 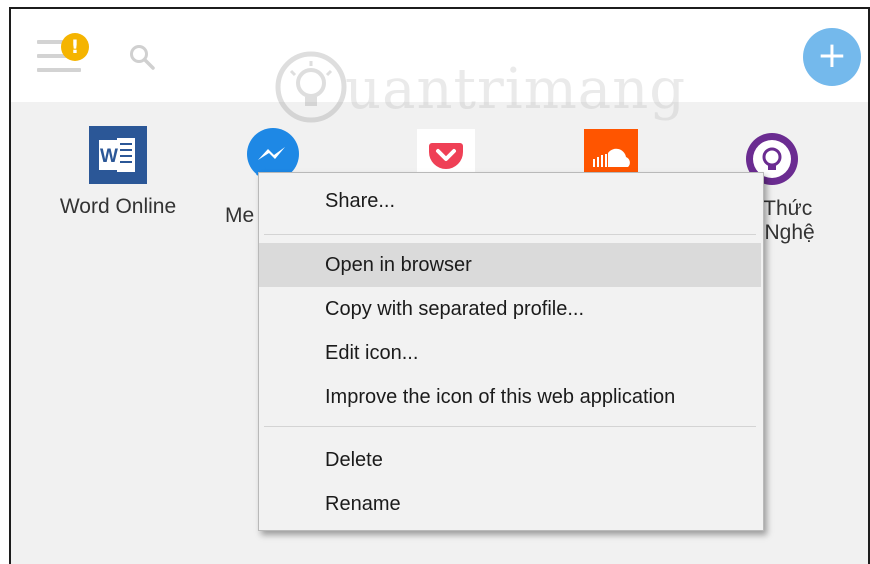 I want to click on add-button: +, so click(x=832, y=57).